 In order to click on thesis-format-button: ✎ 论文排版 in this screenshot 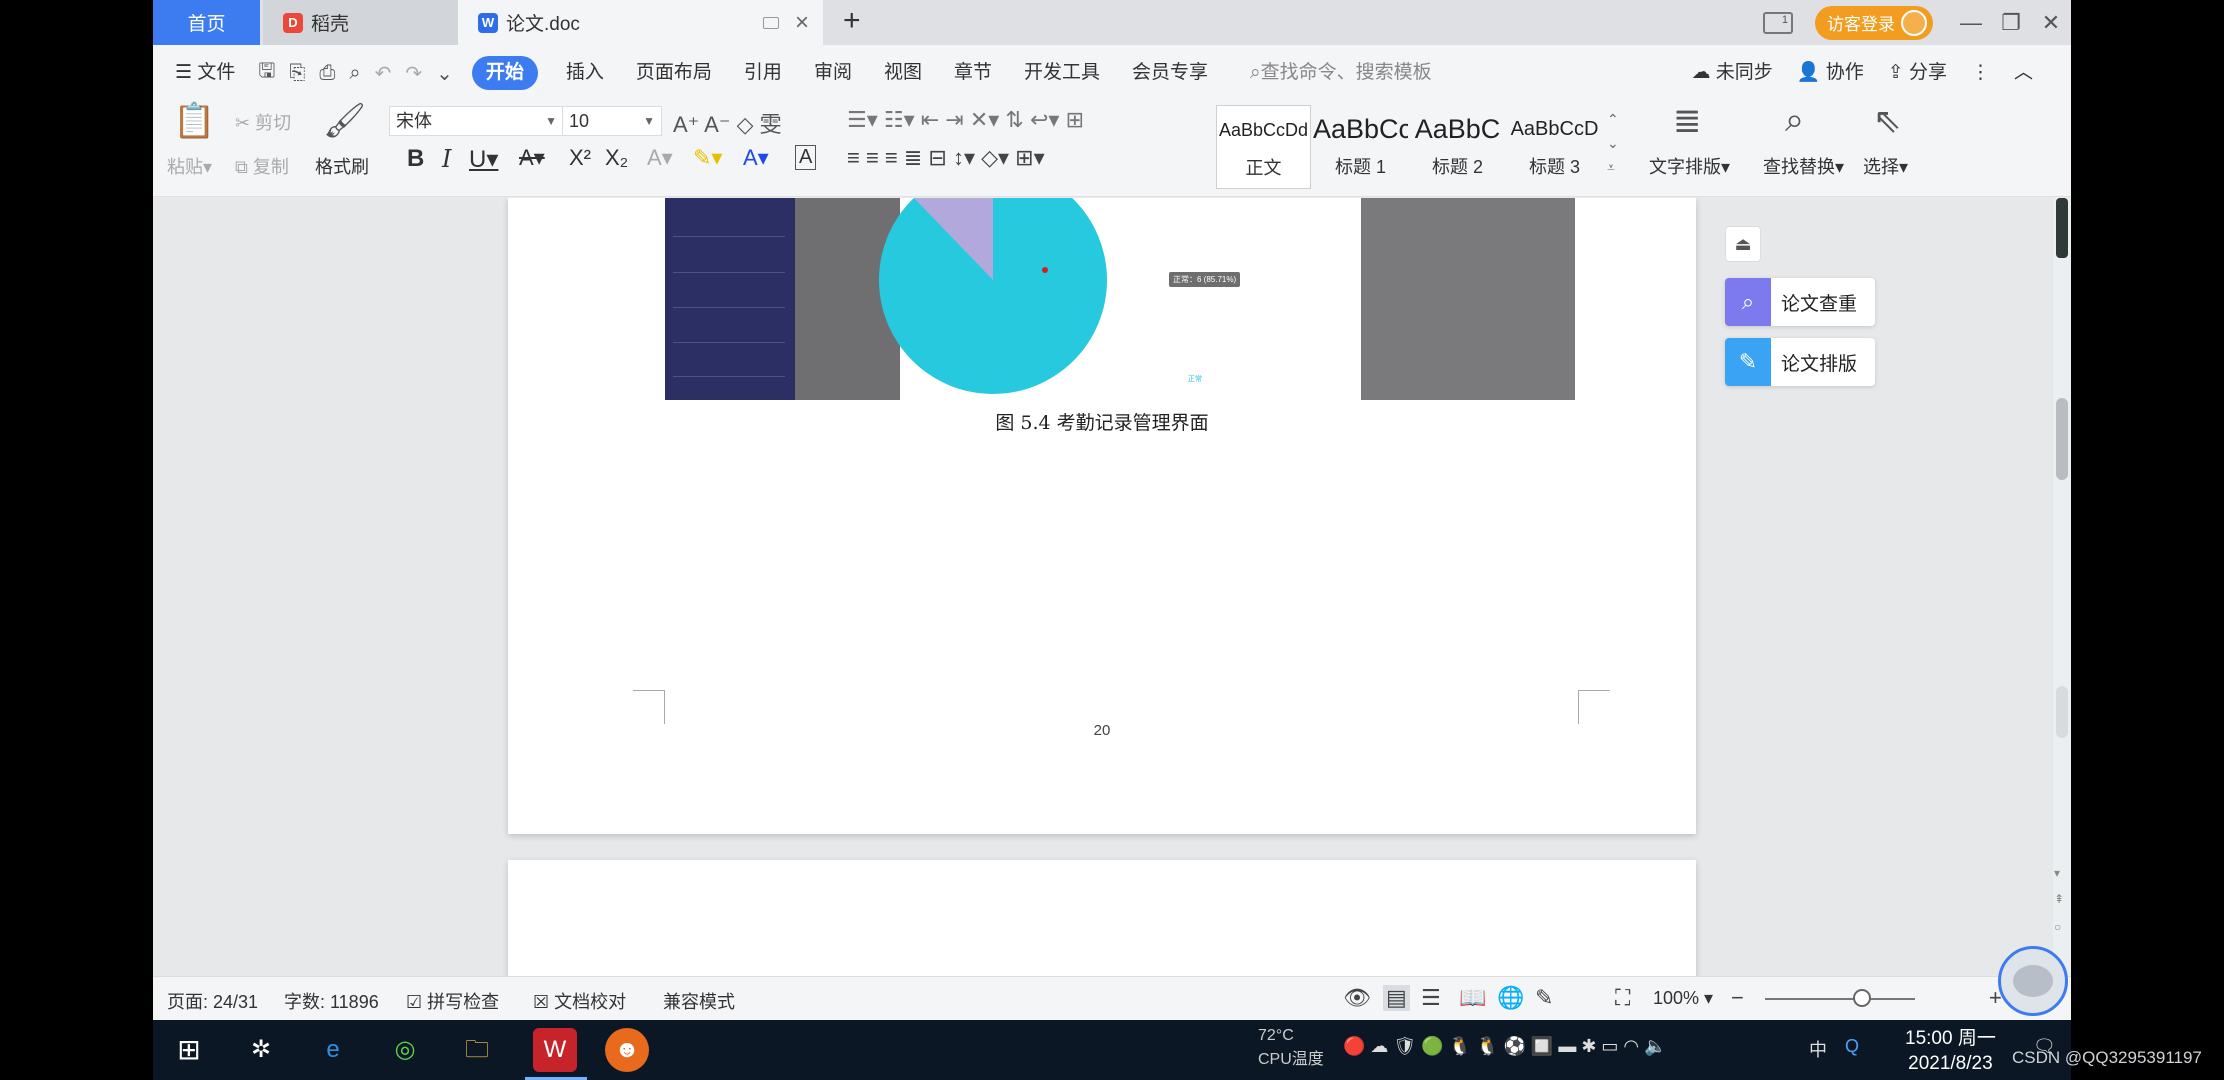, I will do `click(1800, 362)`.